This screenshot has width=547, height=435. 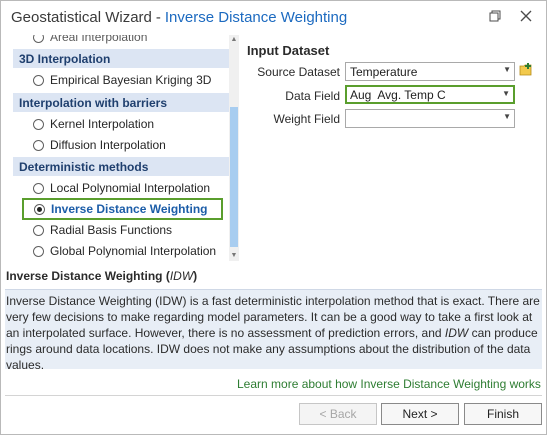 What do you see at coordinates (430, 71) in the screenshot?
I see `source-dataset-dropdown: Temperature ▼` at bounding box center [430, 71].